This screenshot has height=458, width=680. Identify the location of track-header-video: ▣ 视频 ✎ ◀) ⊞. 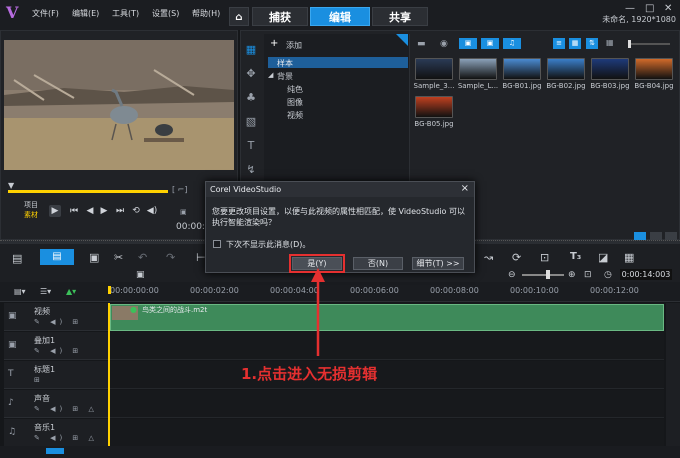
(56, 317).